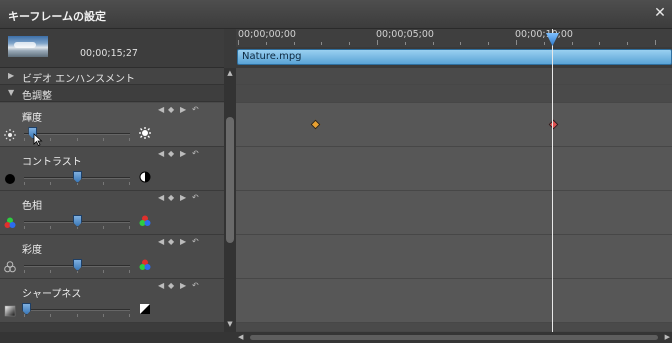  I want to click on lane-saturation, so click(454, 257).